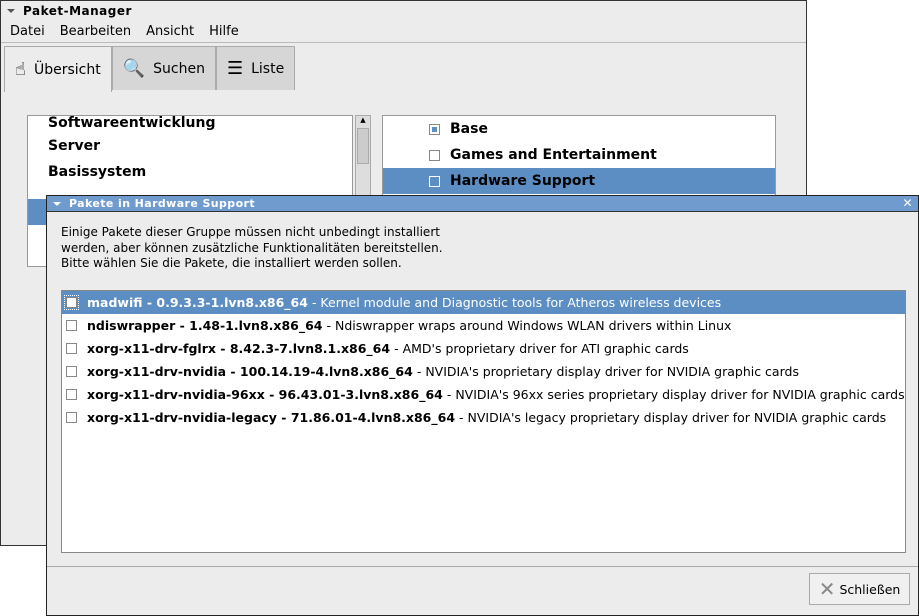 This screenshot has height=616, width=919. What do you see at coordinates (197, 302) in the screenshot?
I see `package-name: madwifi - 0.9.3.3-1.lvn8.x86_64` at bounding box center [197, 302].